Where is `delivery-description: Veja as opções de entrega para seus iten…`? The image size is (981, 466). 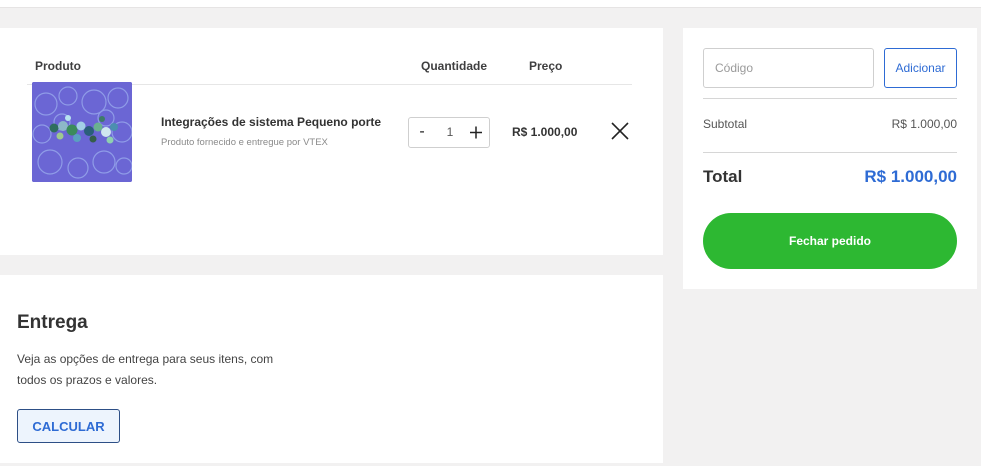 delivery-description: Veja as opções de entrega para seus iten… is located at coordinates (145, 369).